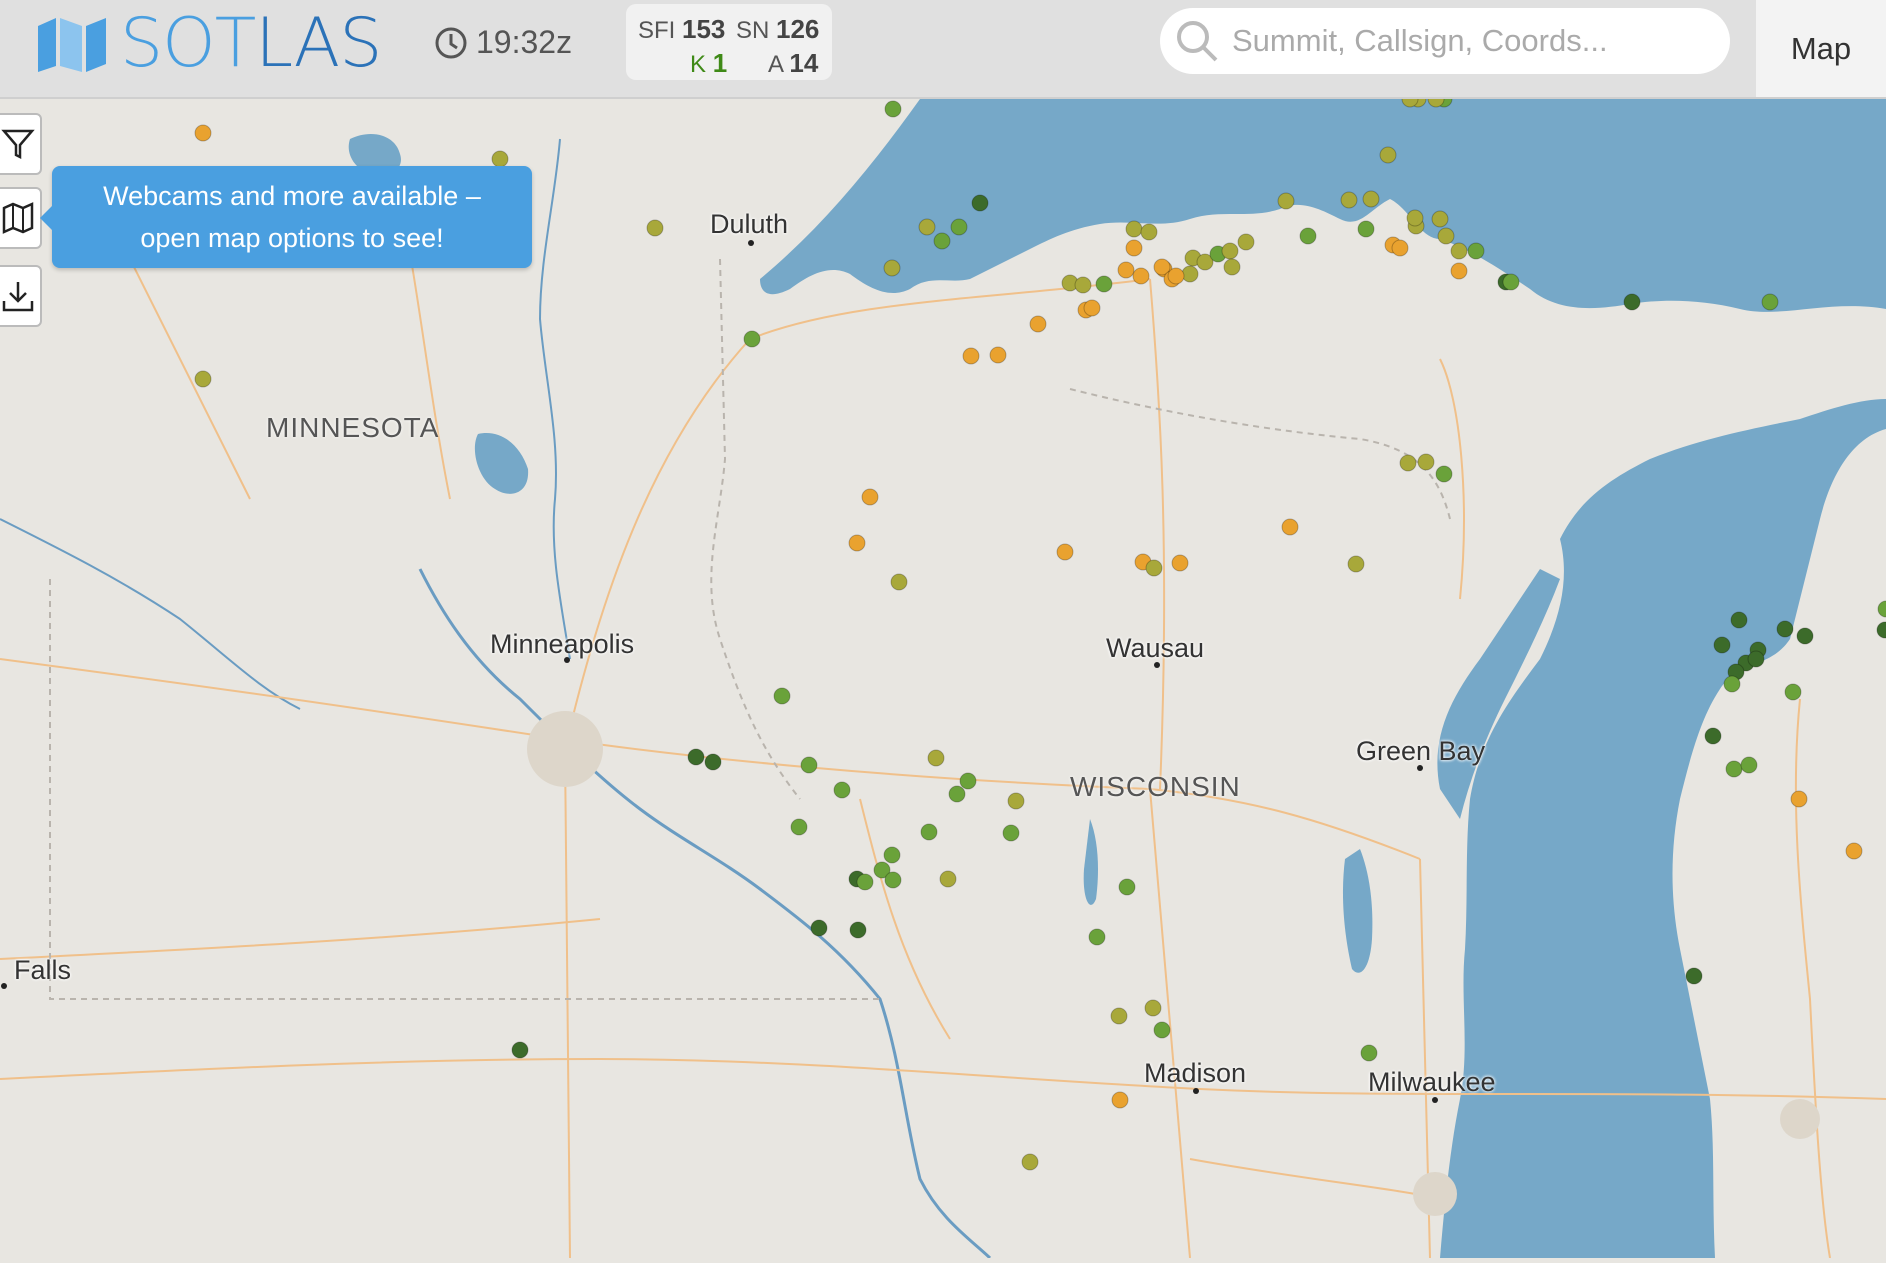  I want to click on search-input, so click(1472, 41).